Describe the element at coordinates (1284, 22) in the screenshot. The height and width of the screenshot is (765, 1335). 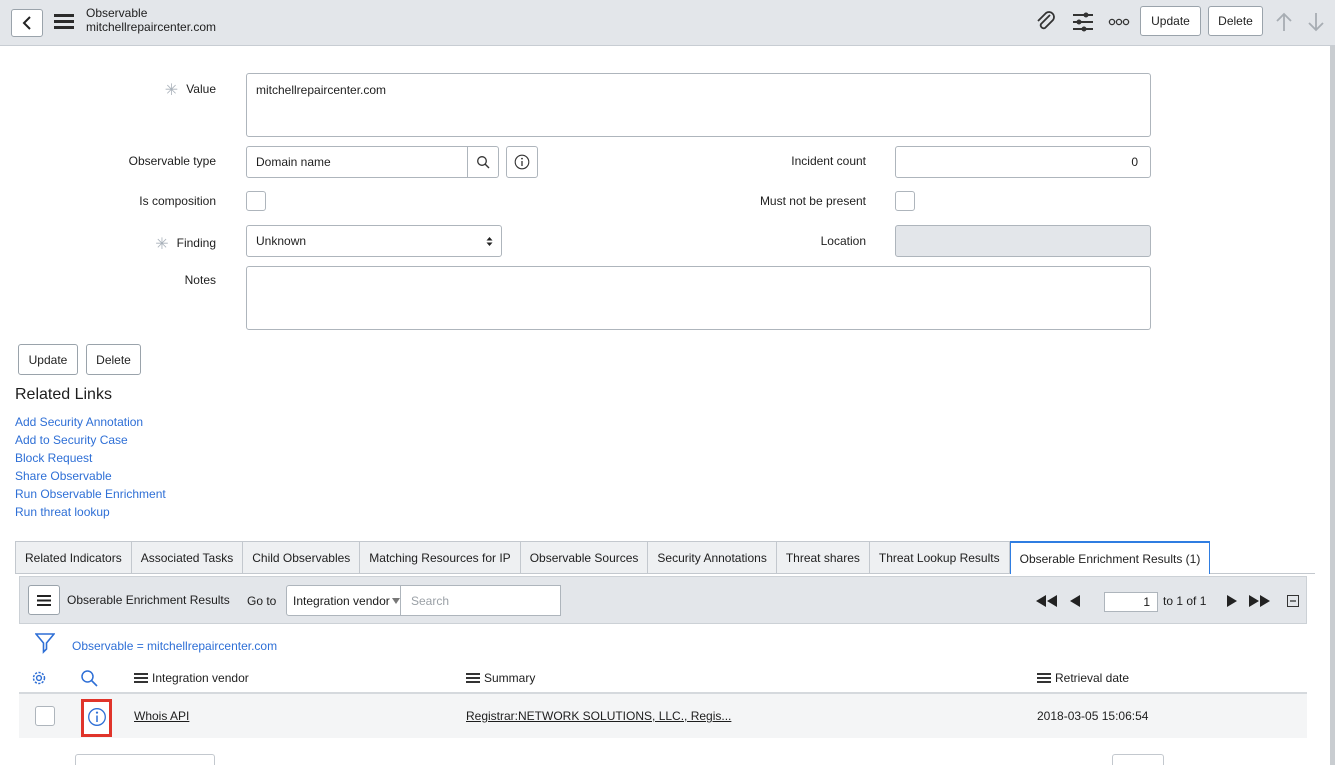
I see `arrow-up-icon` at that location.